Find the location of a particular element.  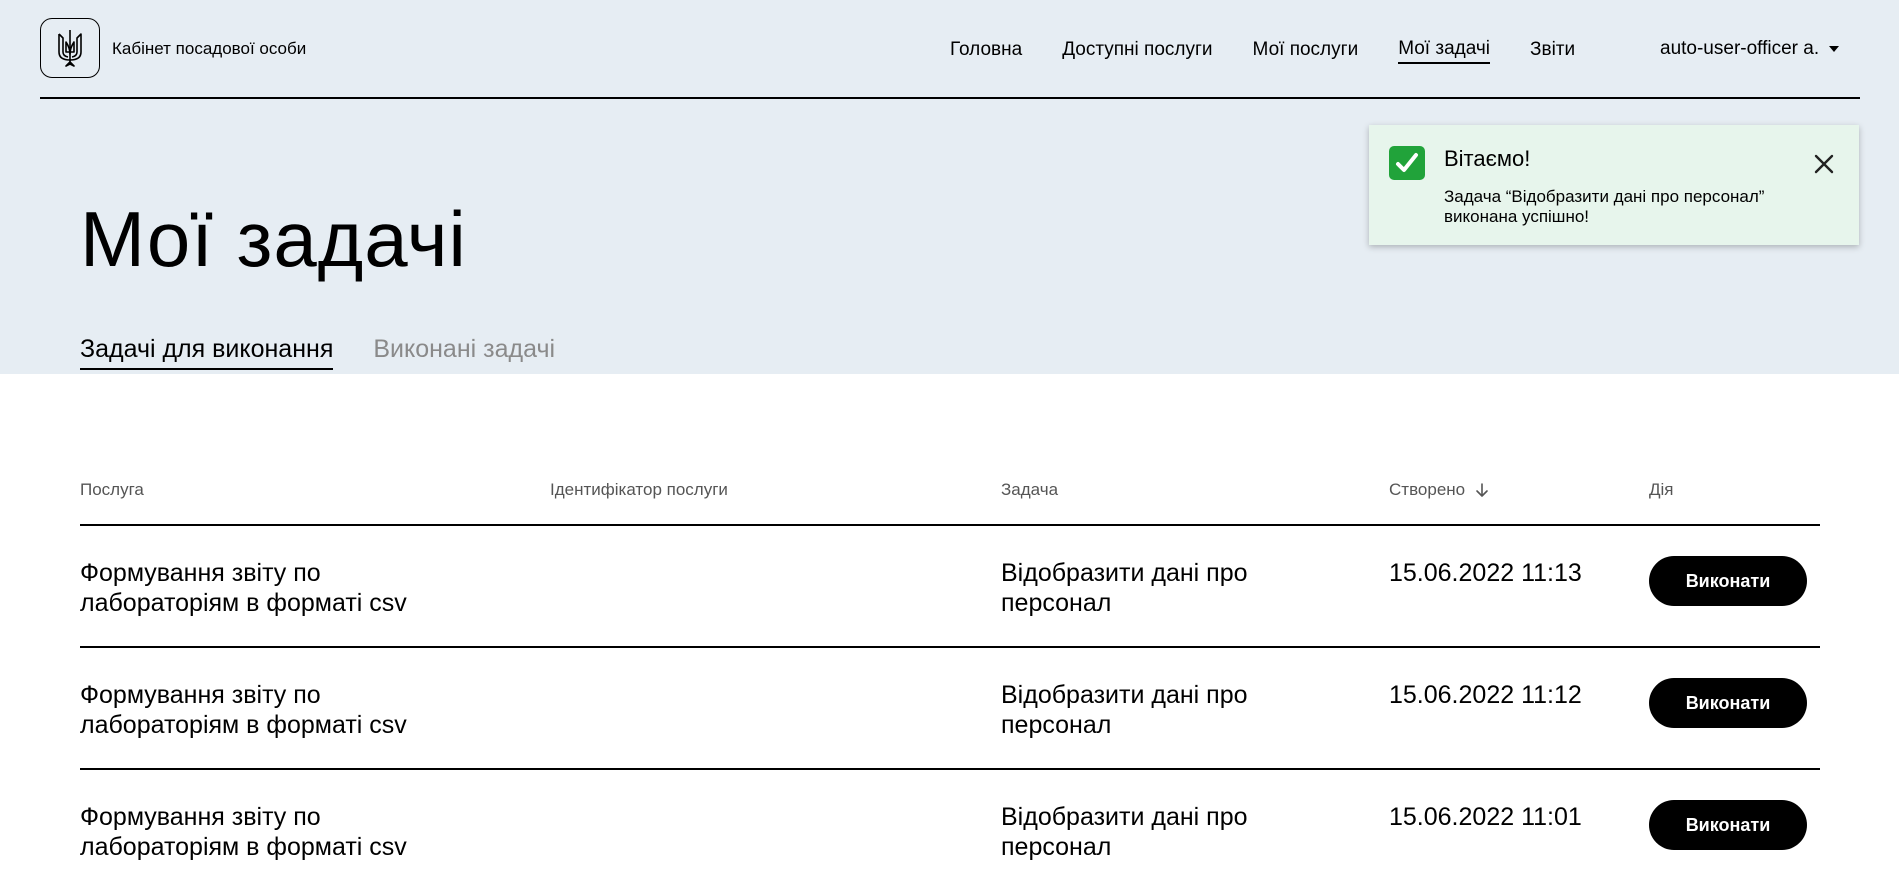

column-header-service: Послуга is located at coordinates (112, 489).